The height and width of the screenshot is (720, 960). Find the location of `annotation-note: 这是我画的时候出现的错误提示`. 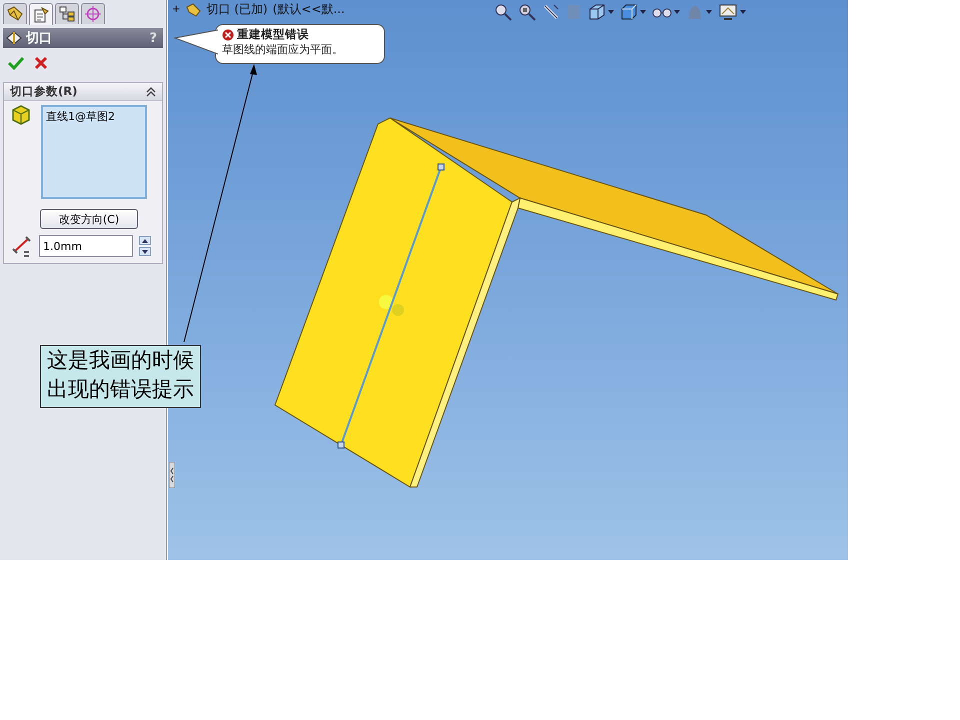

annotation-note: 这是我画的时候出现的错误提示 is located at coordinates (120, 376).